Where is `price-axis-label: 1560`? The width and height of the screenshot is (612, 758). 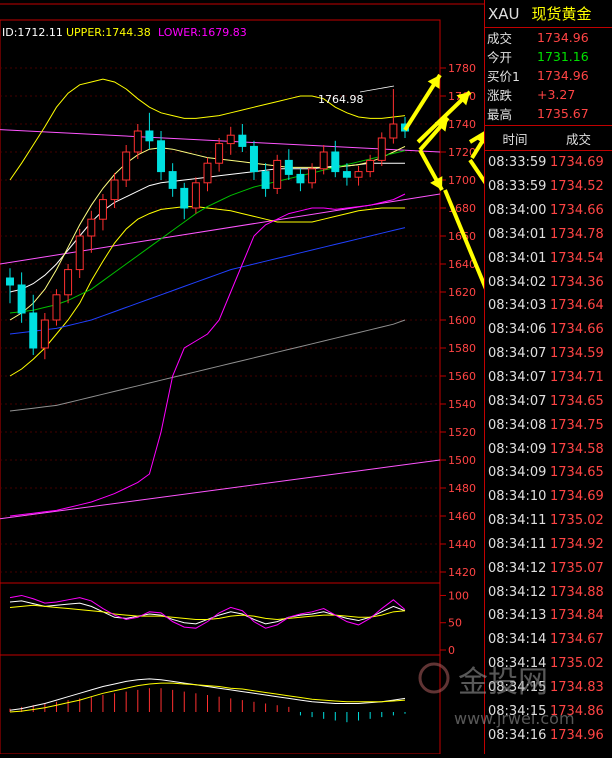
price-axis-label: 1560 is located at coordinates (462, 376).